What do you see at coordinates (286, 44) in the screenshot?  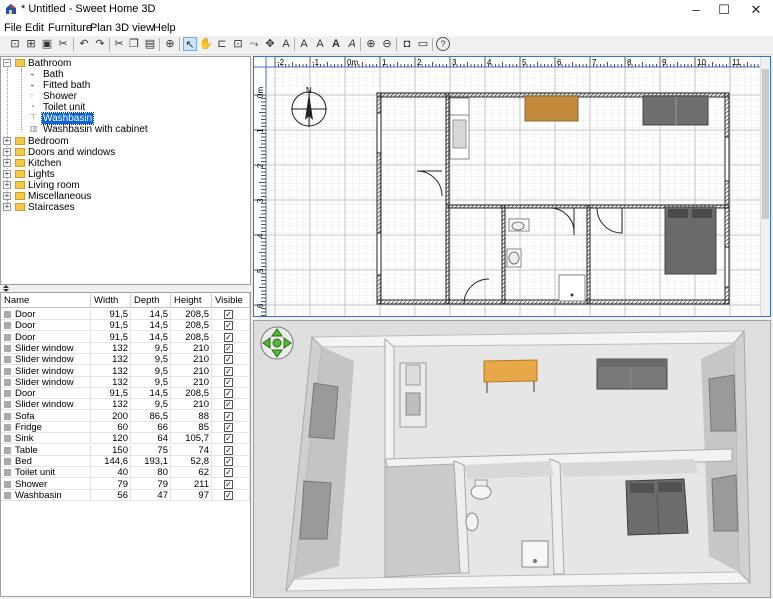 I see `add-text-icon: A` at bounding box center [286, 44].